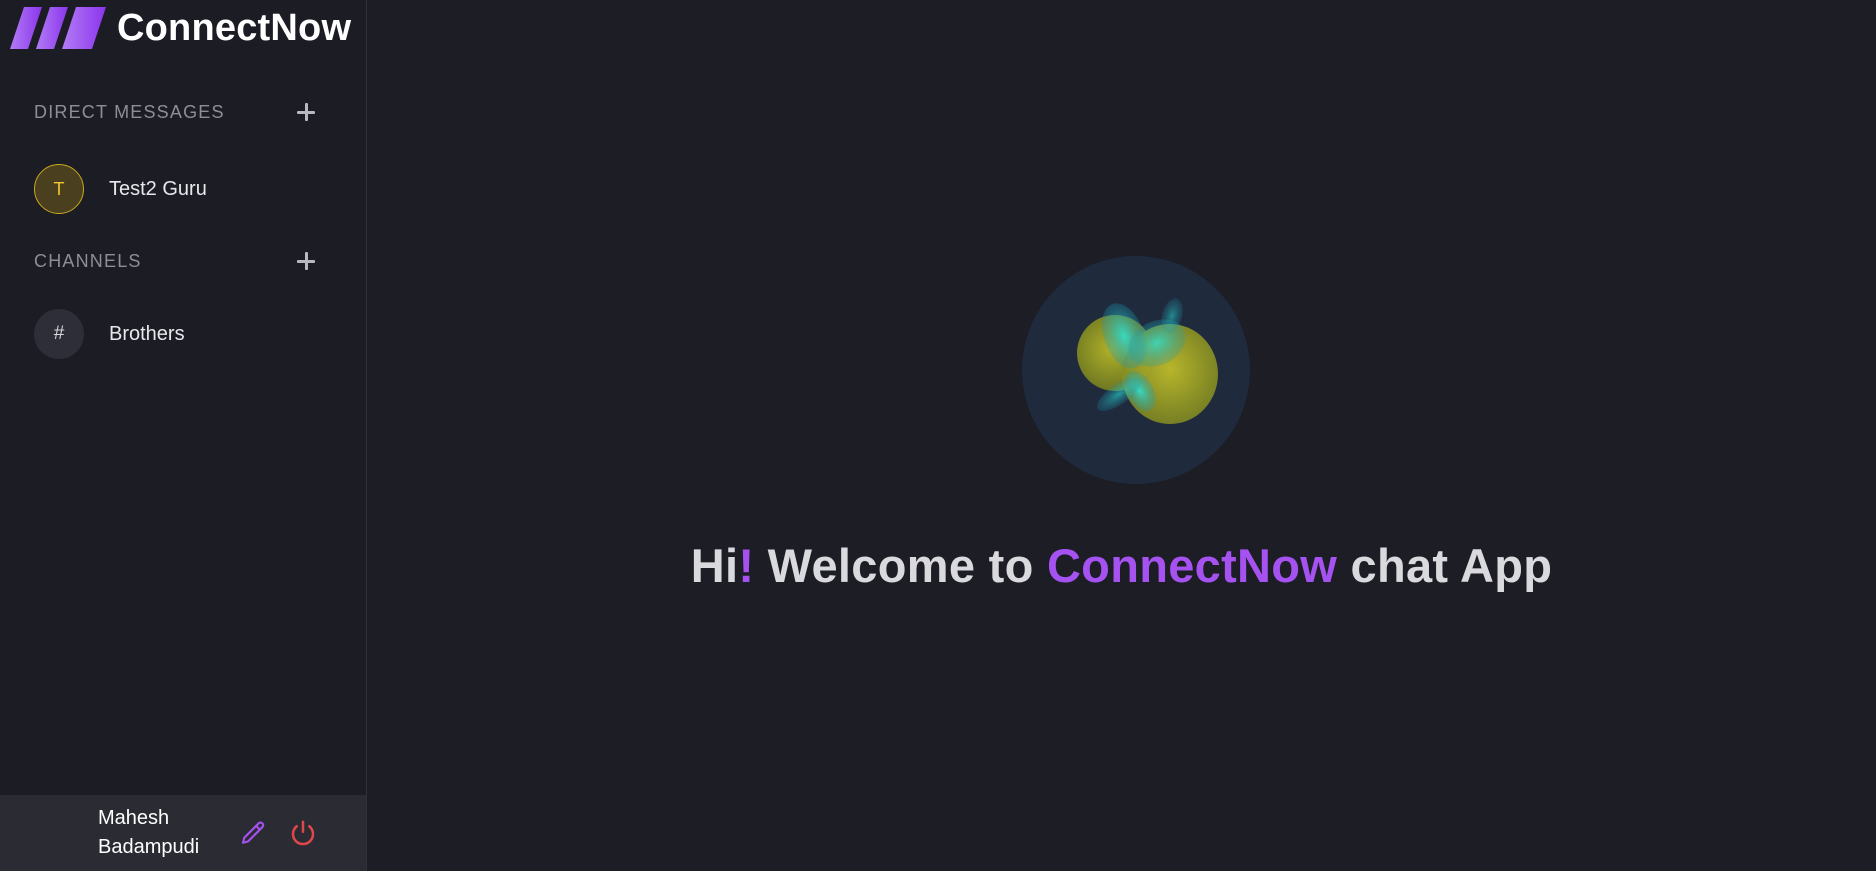  What do you see at coordinates (746, 565) in the screenshot?
I see `welcome-exclaim: !` at bounding box center [746, 565].